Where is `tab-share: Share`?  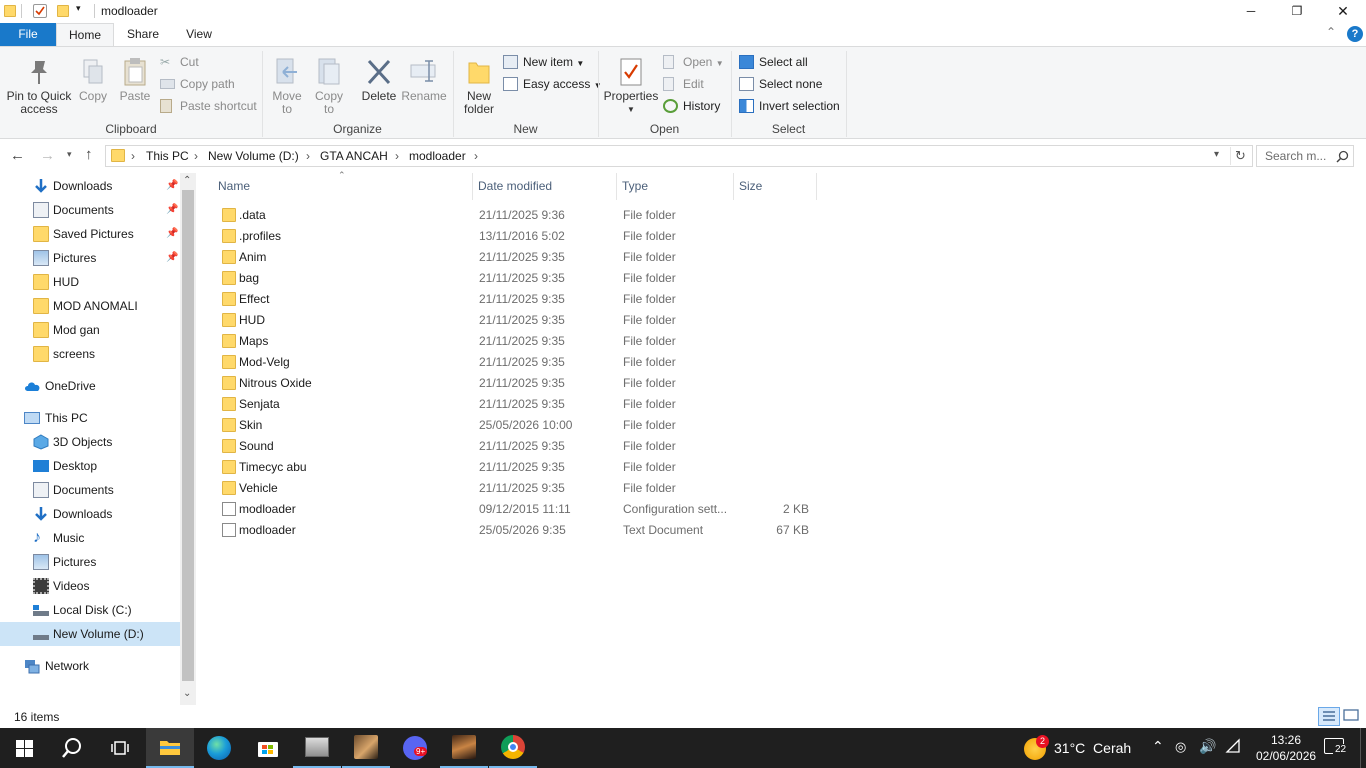 tab-share: Share is located at coordinates (143, 34).